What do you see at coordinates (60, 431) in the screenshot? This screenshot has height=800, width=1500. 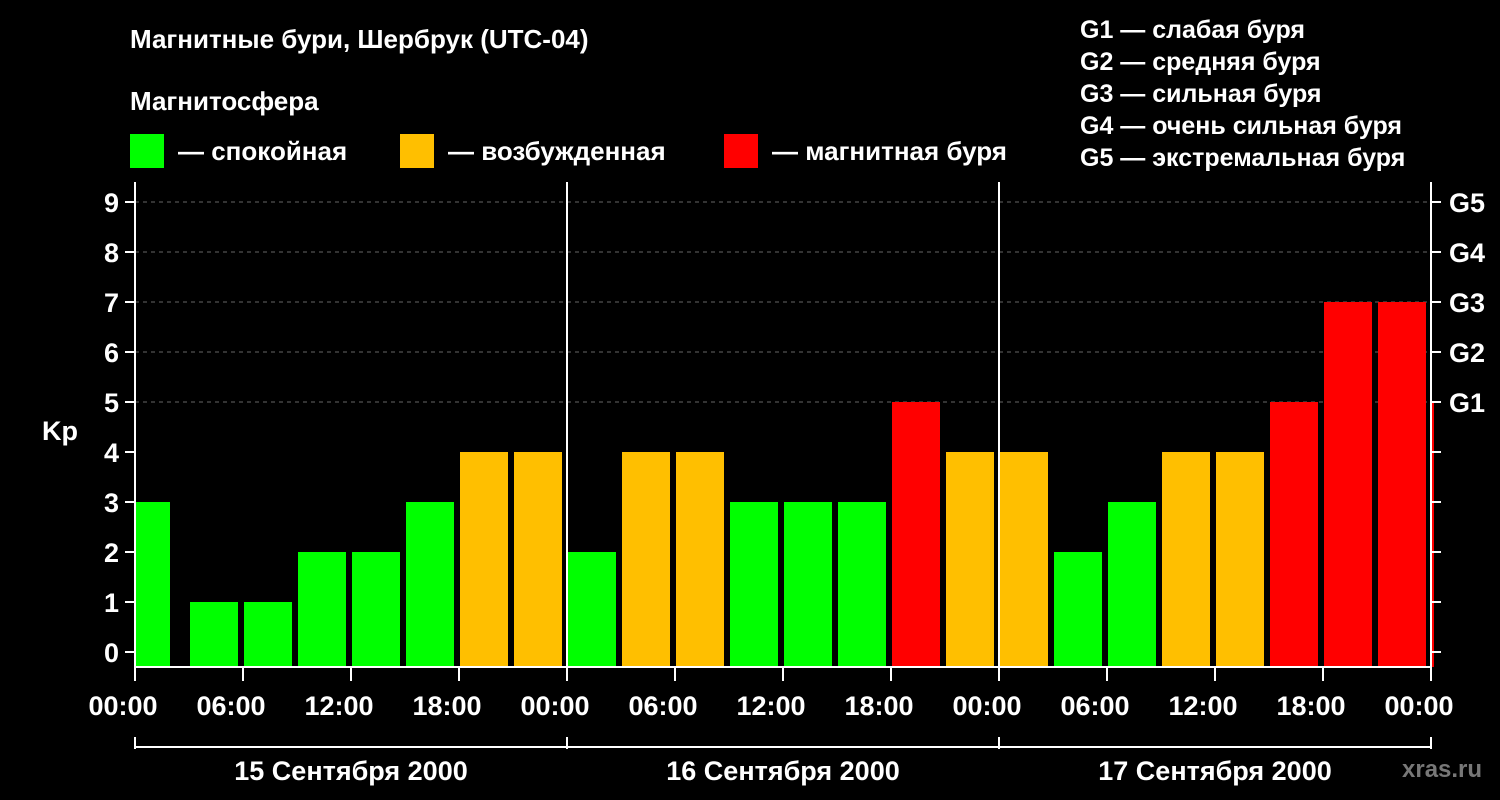 I see `y-axis-title: Kp` at bounding box center [60, 431].